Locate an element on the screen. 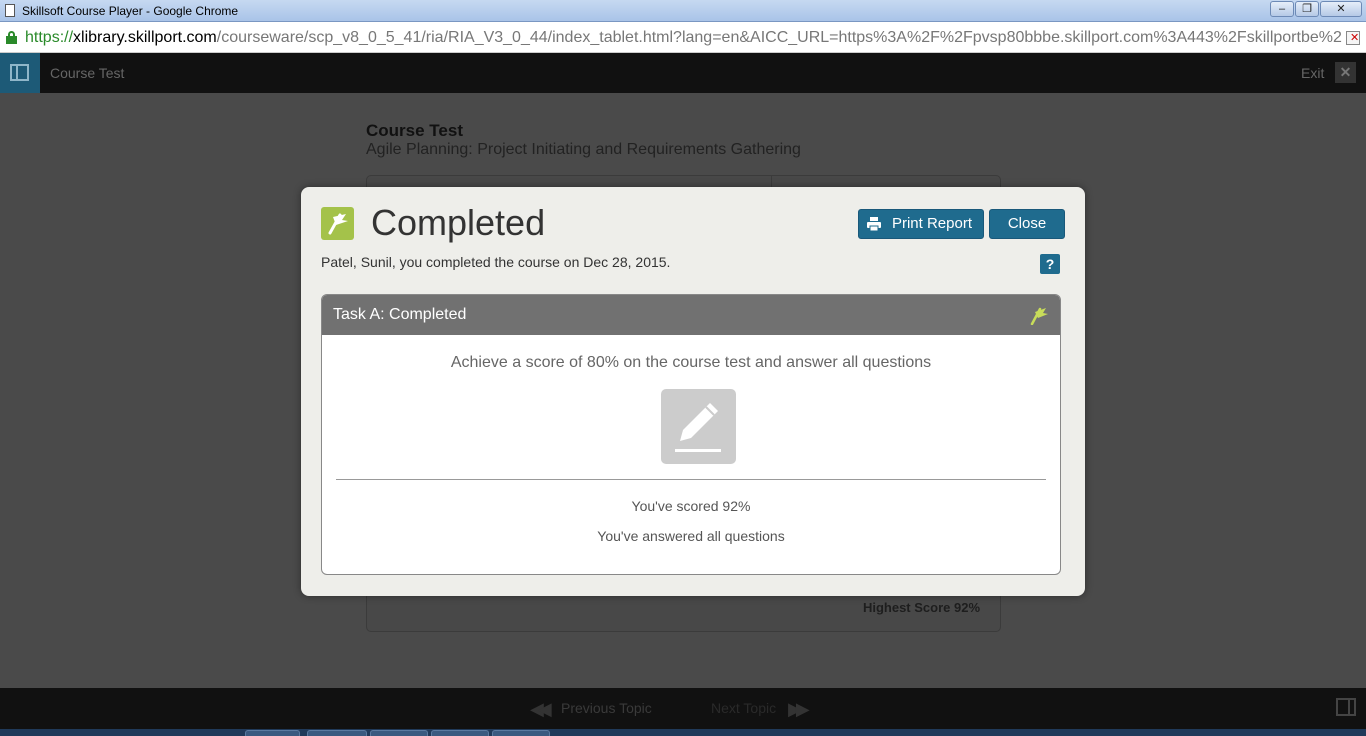 This screenshot has width=1366, height=736. minimize-button: – is located at coordinates (1282, 9).